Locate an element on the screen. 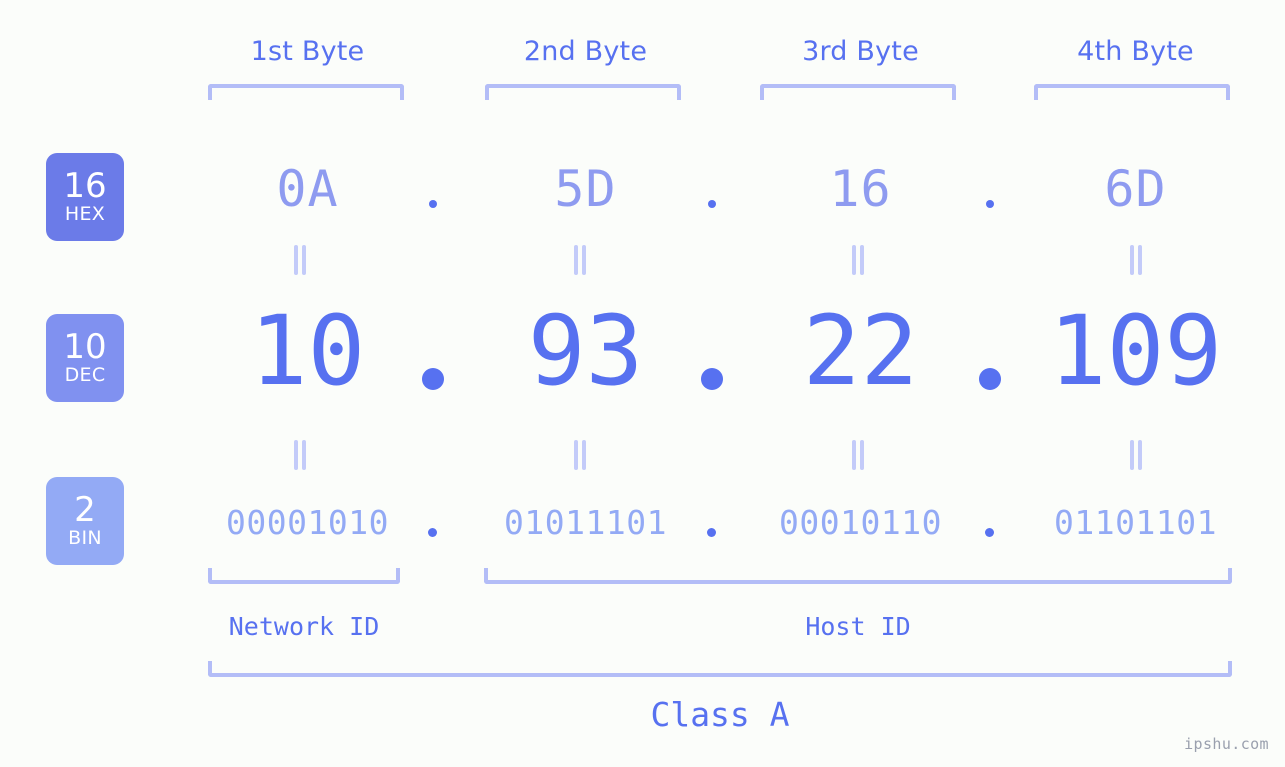 The width and height of the screenshot is (1285, 767). base-badge-dec: 10 DEC is located at coordinates (85, 358).